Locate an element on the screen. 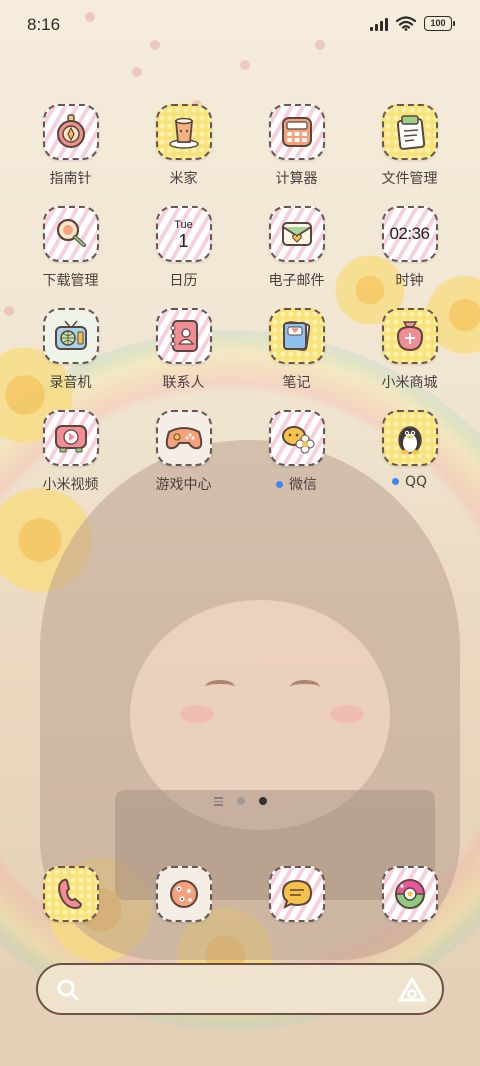 Image resolution: width=480 pixels, height=1066 pixels. app-label: 联系人 is located at coordinates (183, 383).